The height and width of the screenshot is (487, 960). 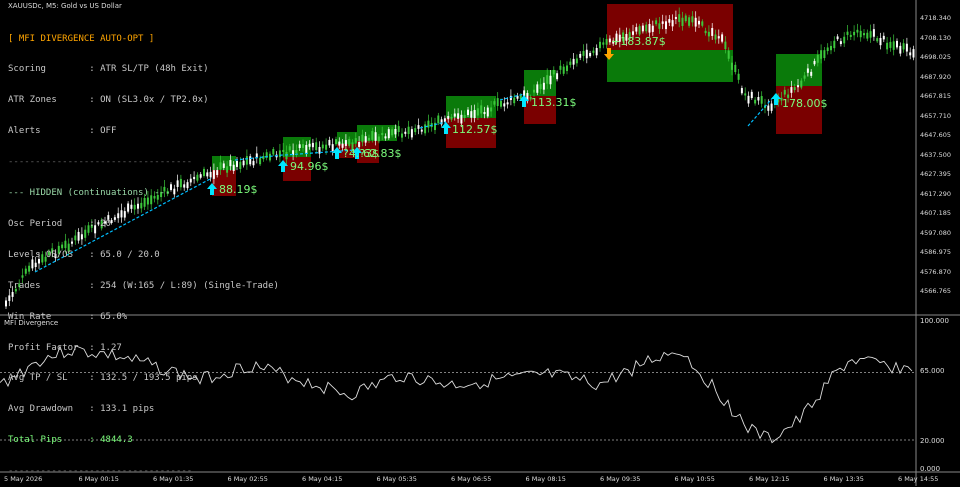 What do you see at coordinates (932, 371) in the screenshot?
I see `indicator-tick-label: 65.000` at bounding box center [932, 371].